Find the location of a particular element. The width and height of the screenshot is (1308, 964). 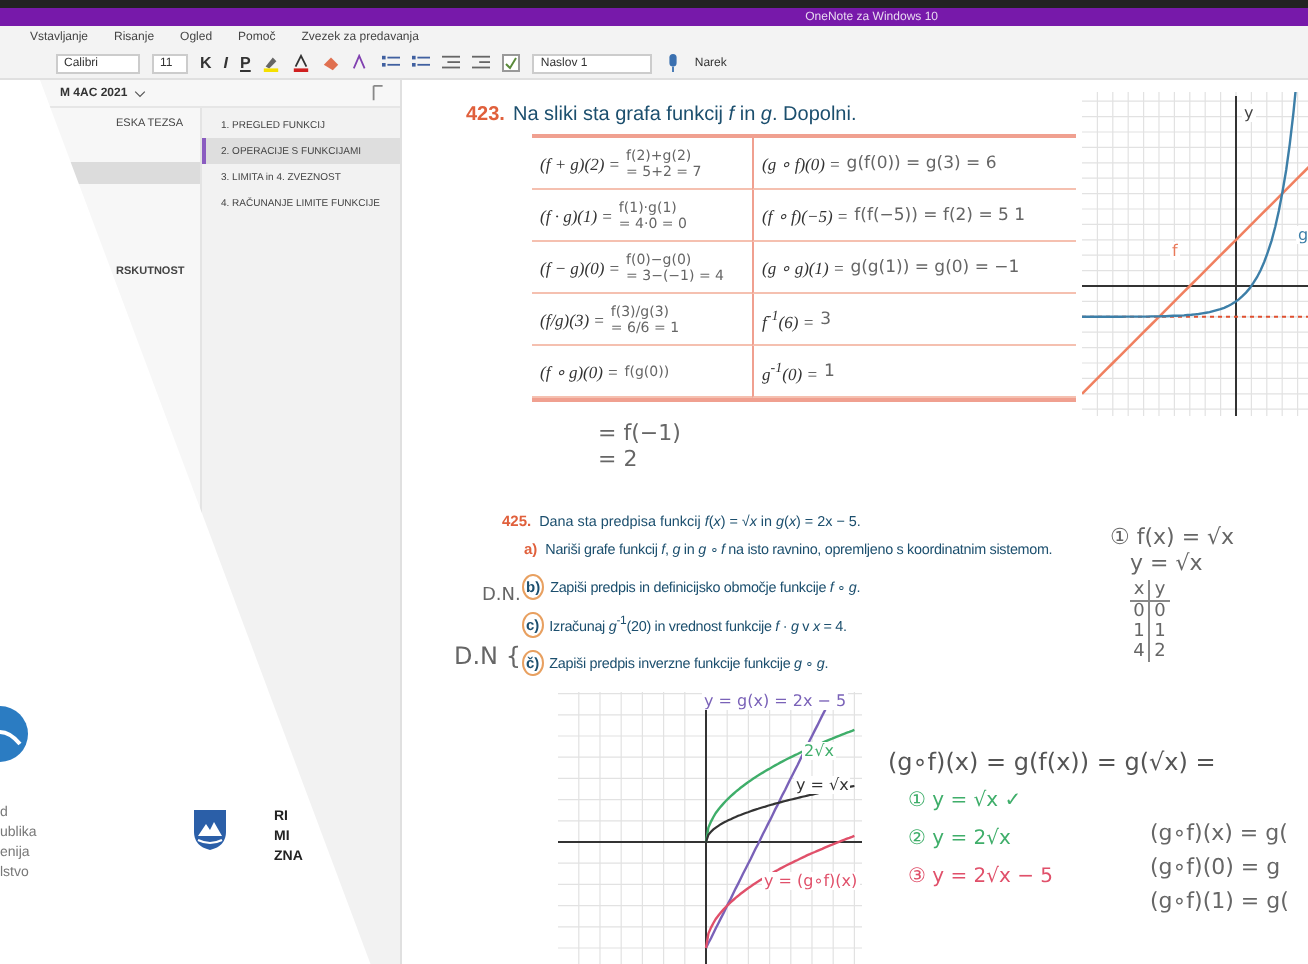

graph-label: 2√x is located at coordinates (819, 751).